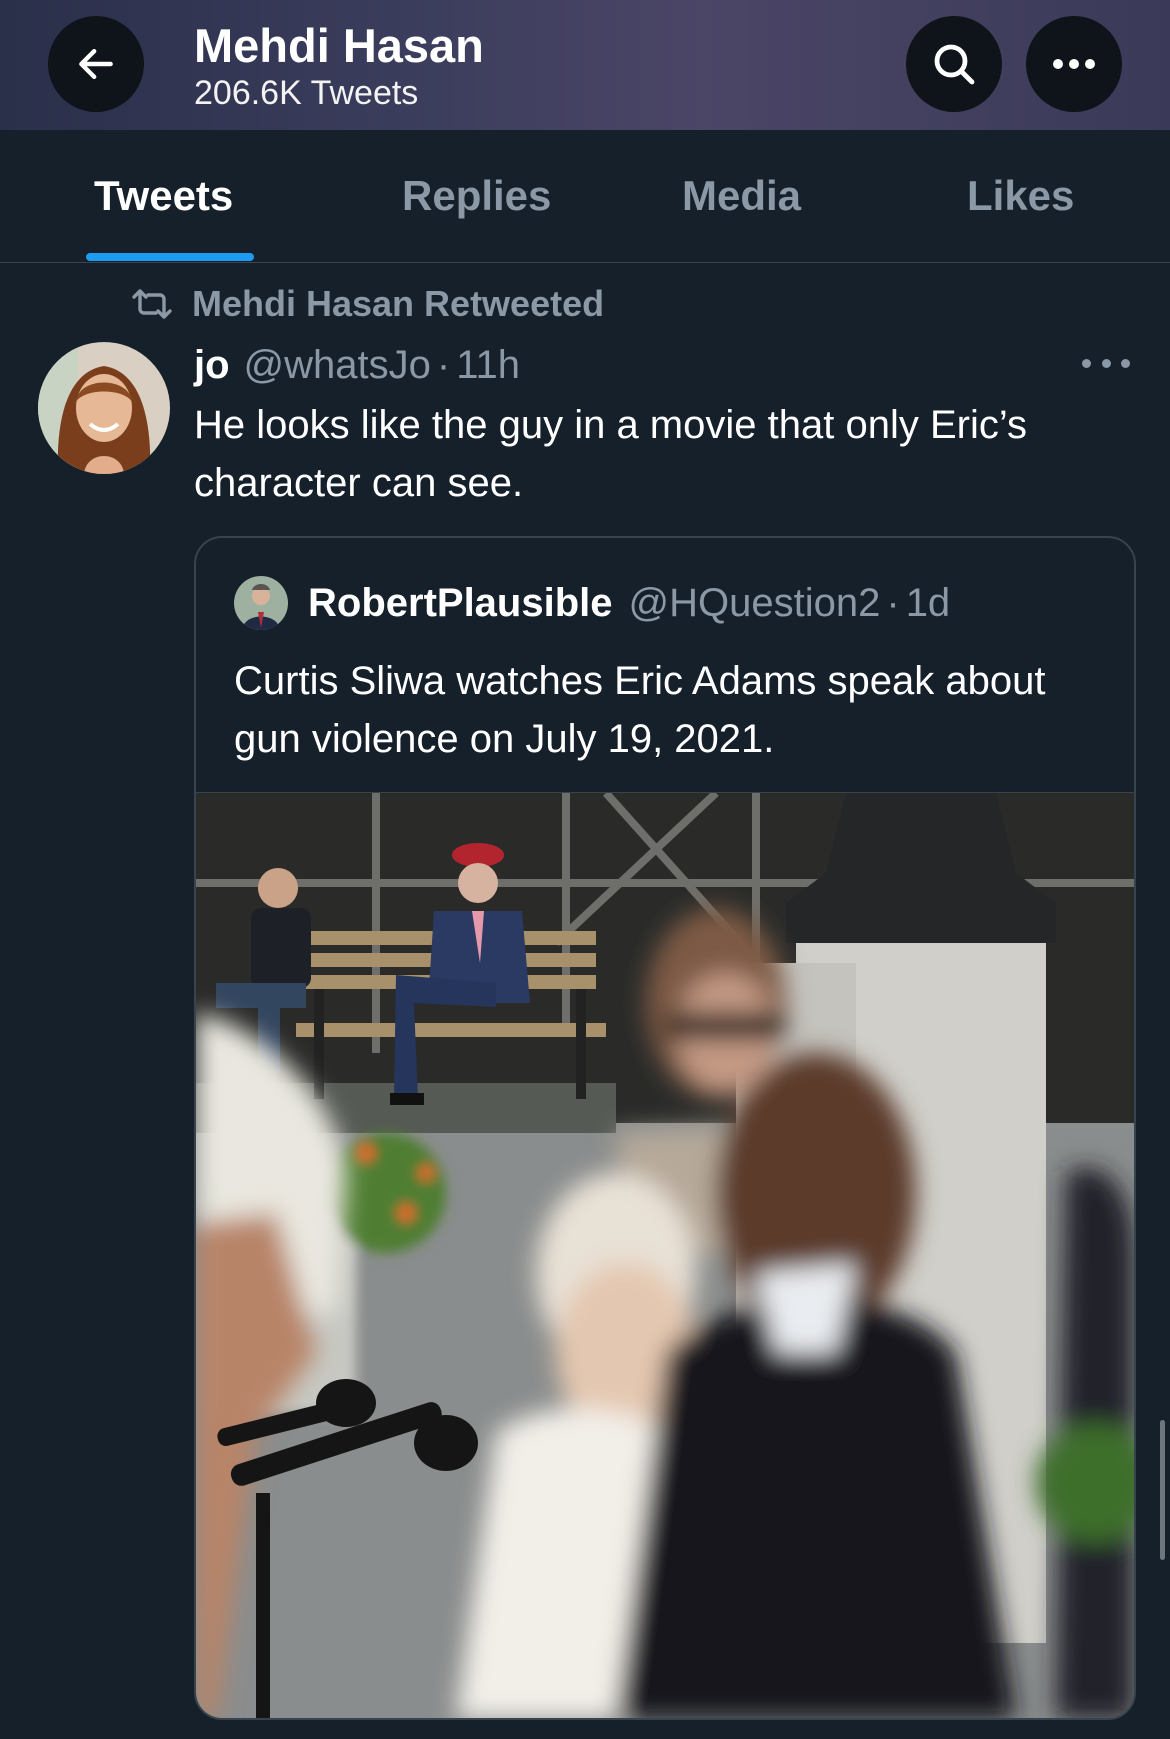 The height and width of the screenshot is (1739, 1170). I want to click on author-avatar, so click(104, 408).